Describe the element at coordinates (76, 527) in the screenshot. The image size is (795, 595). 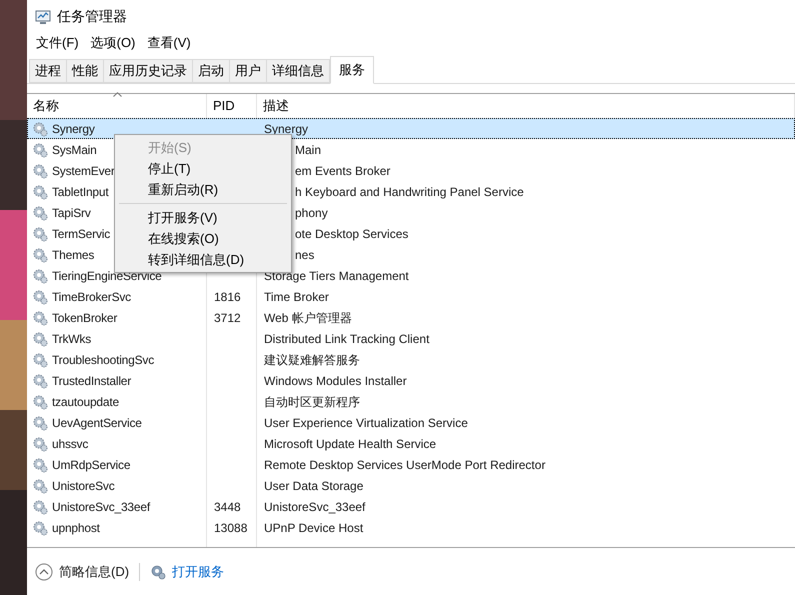
I see `service-name: upnphost` at that location.